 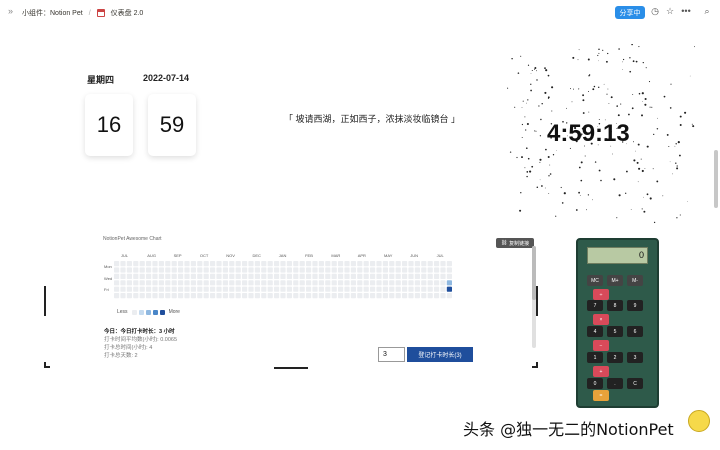 What do you see at coordinates (615, 357) in the screenshot?
I see `calculator-key: 2` at bounding box center [615, 357].